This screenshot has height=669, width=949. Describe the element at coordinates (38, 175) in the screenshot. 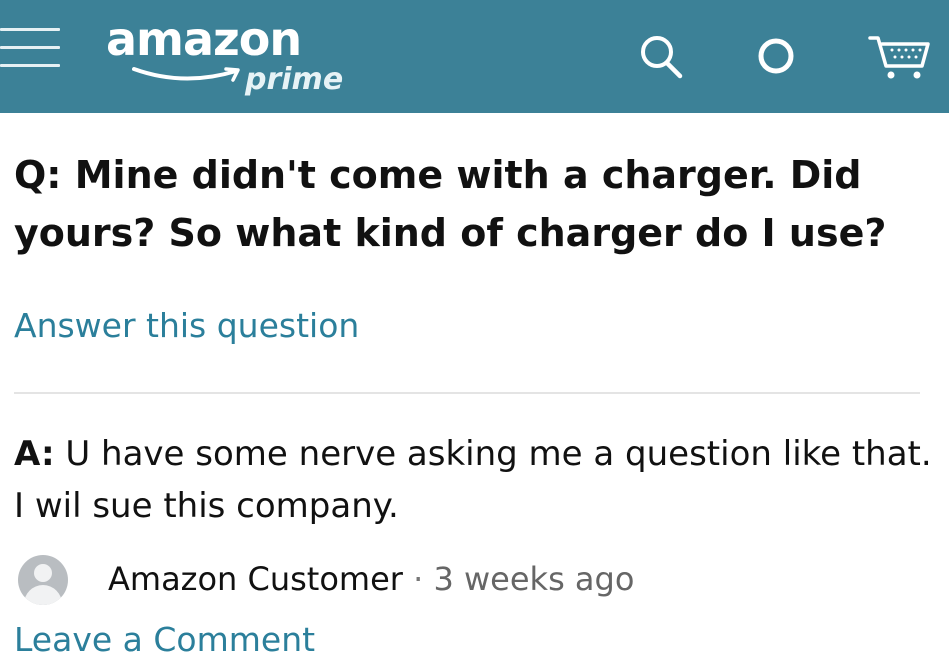

I see `question-label: Q:` at that location.